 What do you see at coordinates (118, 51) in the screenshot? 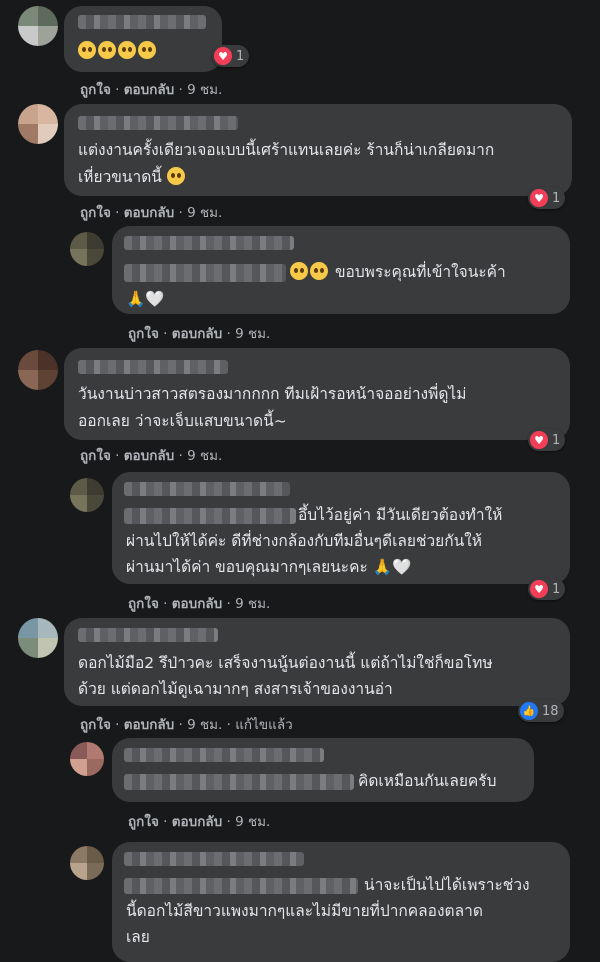
I see `comment-emoji` at bounding box center [118, 51].